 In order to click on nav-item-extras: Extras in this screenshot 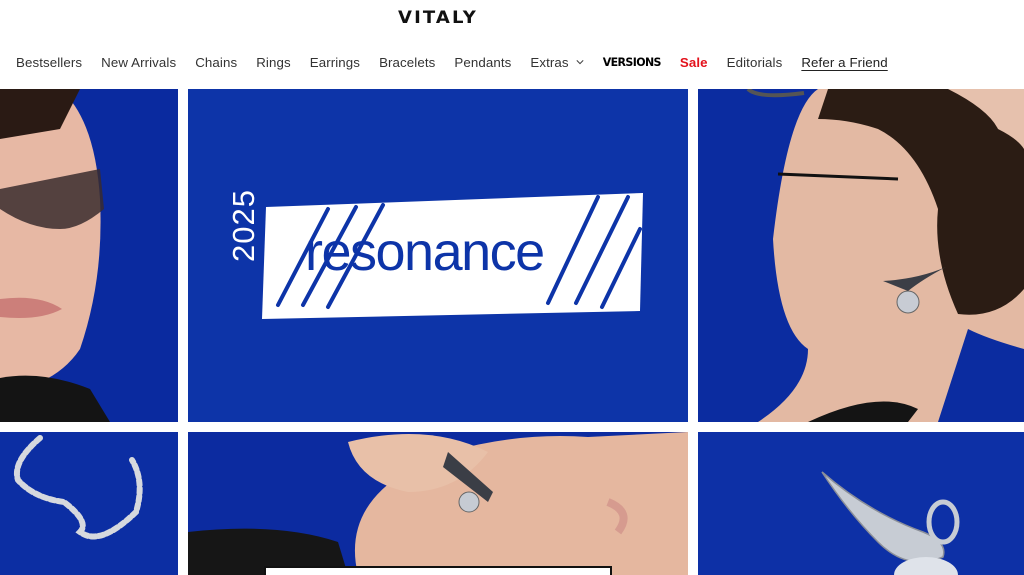, I will do `click(557, 62)`.